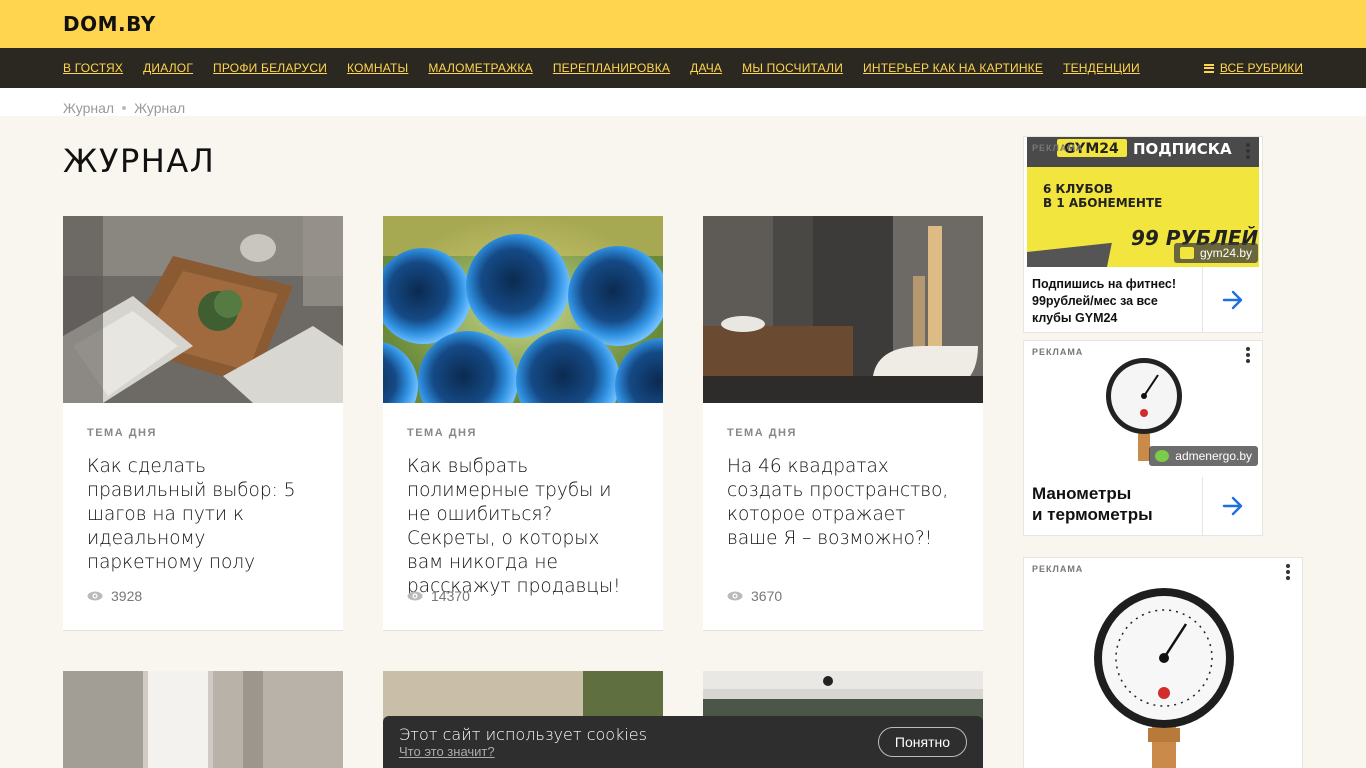  Describe the element at coordinates (1208, 68) in the screenshot. I see `menu-icon` at that location.